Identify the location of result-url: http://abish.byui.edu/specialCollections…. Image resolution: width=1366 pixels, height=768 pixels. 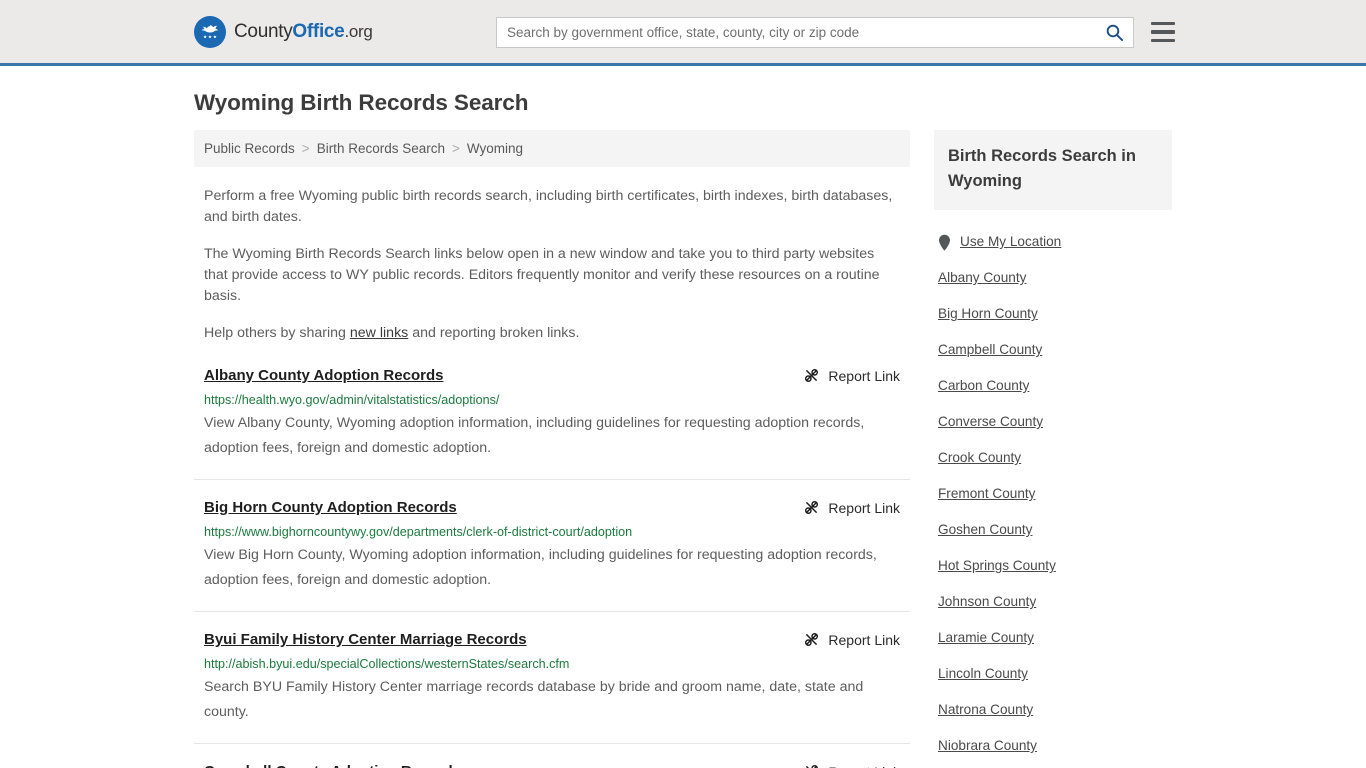
(552, 664).